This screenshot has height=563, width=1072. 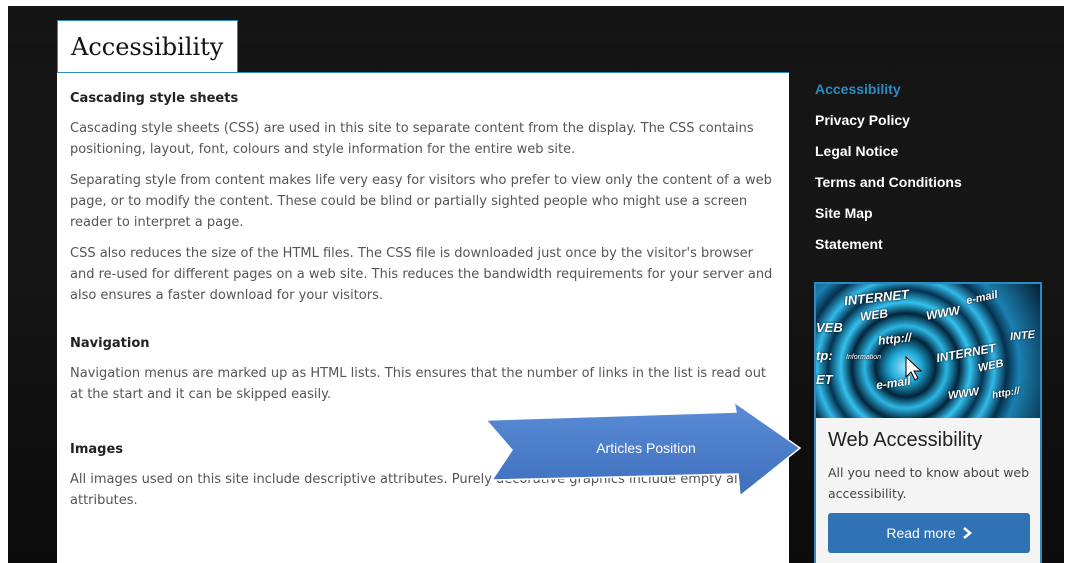 I want to click on read-more-label: Read more, so click(x=921, y=533).